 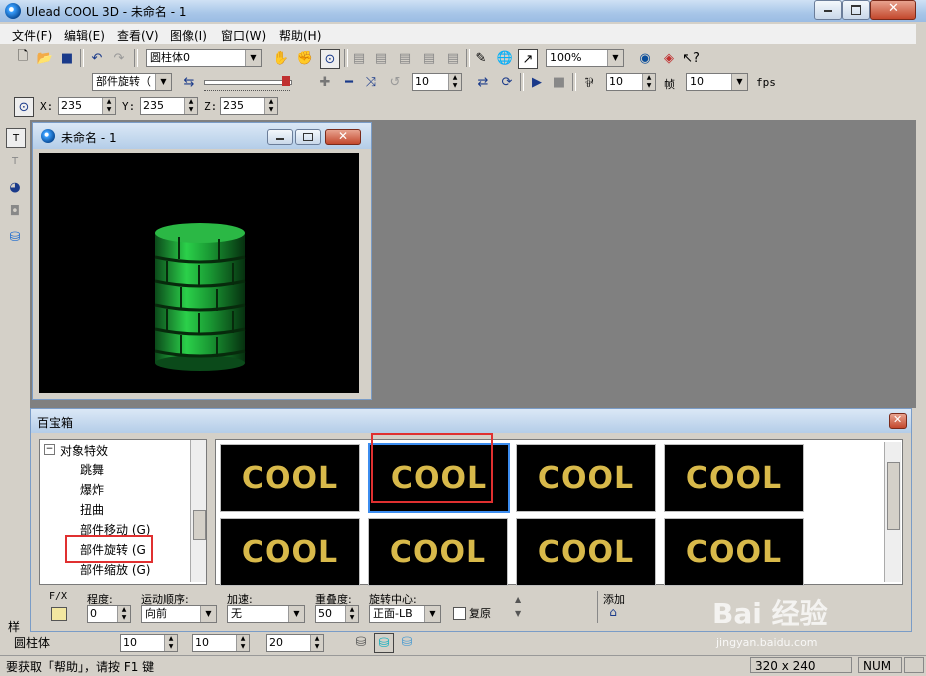 I want to click on stop-icon: ■, so click(x=559, y=82).